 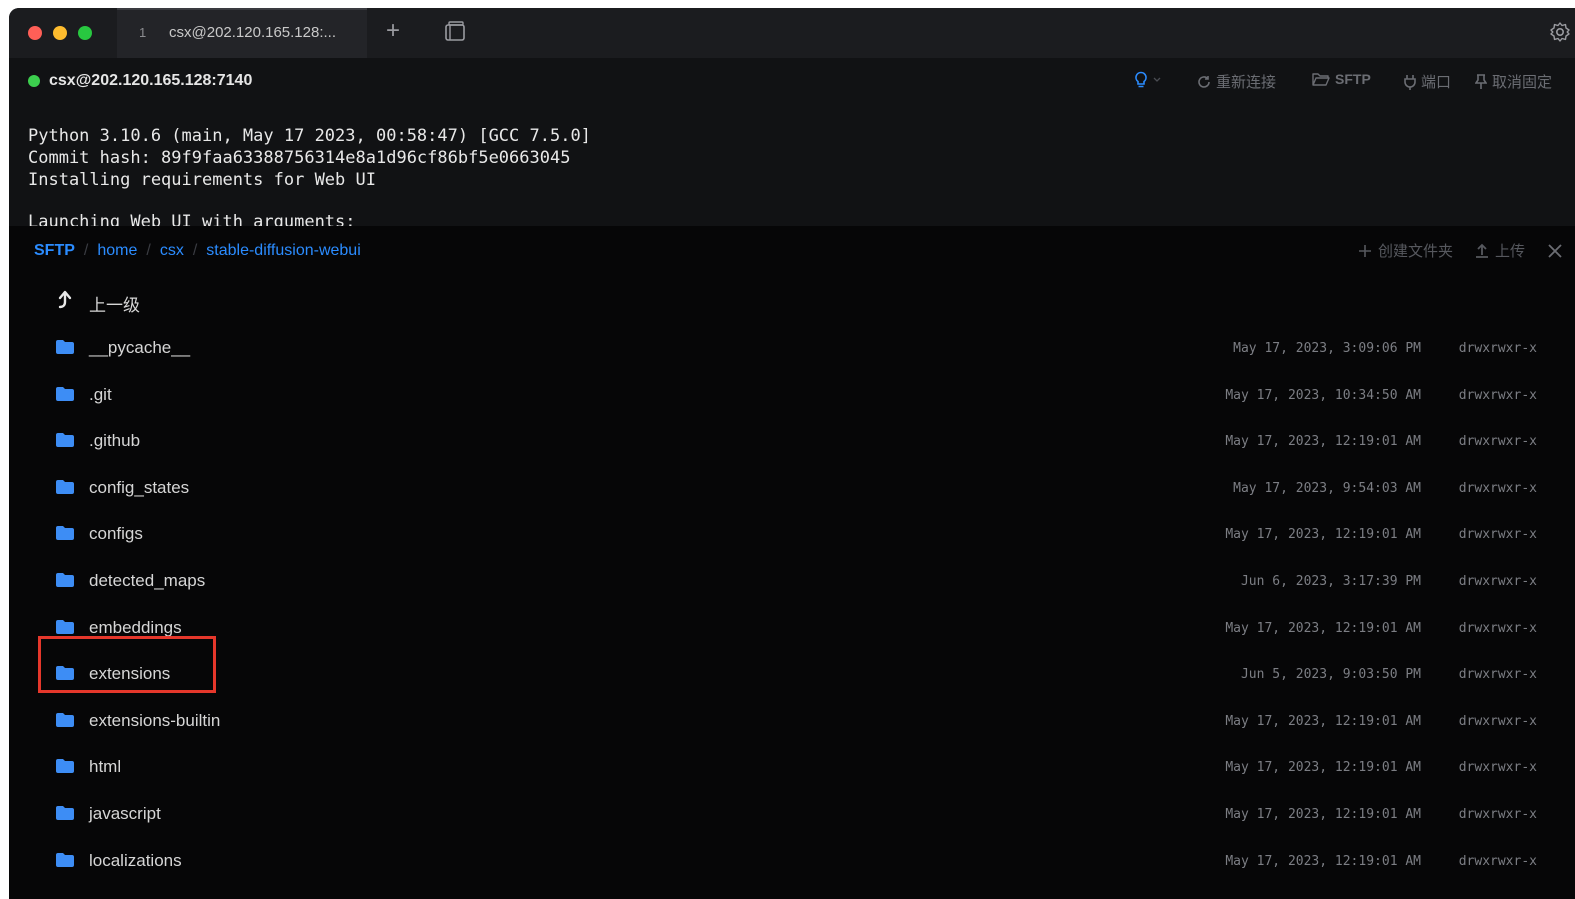 I want to click on arrow-up-icon, so click(x=65, y=299).